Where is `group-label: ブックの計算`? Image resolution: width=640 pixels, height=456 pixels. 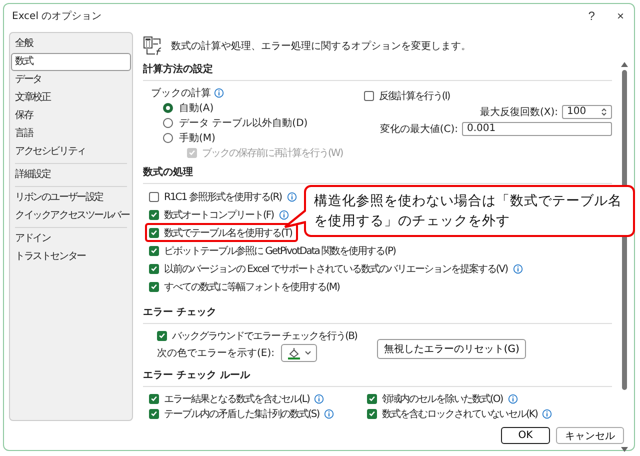
group-label: ブックの計算 is located at coordinates (181, 93).